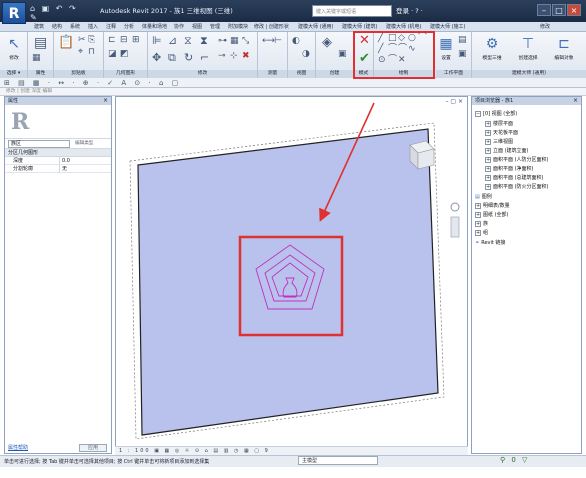  Describe the element at coordinates (204, 57) in the screenshot. I see `trim-icon: ⌐` at that location.